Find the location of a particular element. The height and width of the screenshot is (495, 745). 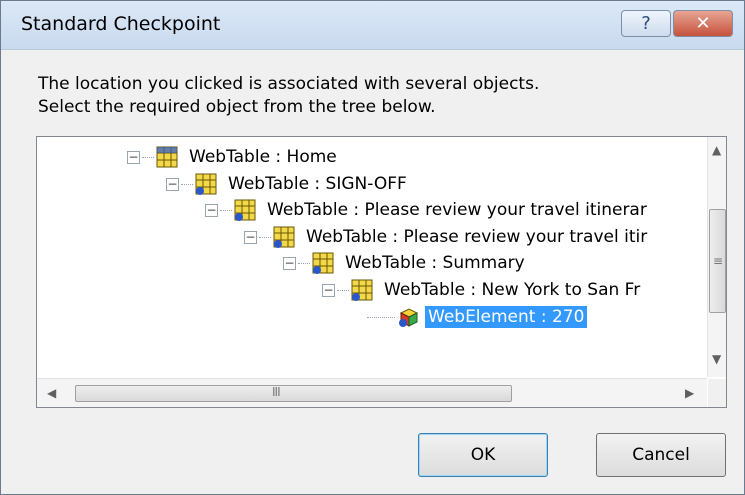

close-button: ✕ is located at coordinates (703, 23).